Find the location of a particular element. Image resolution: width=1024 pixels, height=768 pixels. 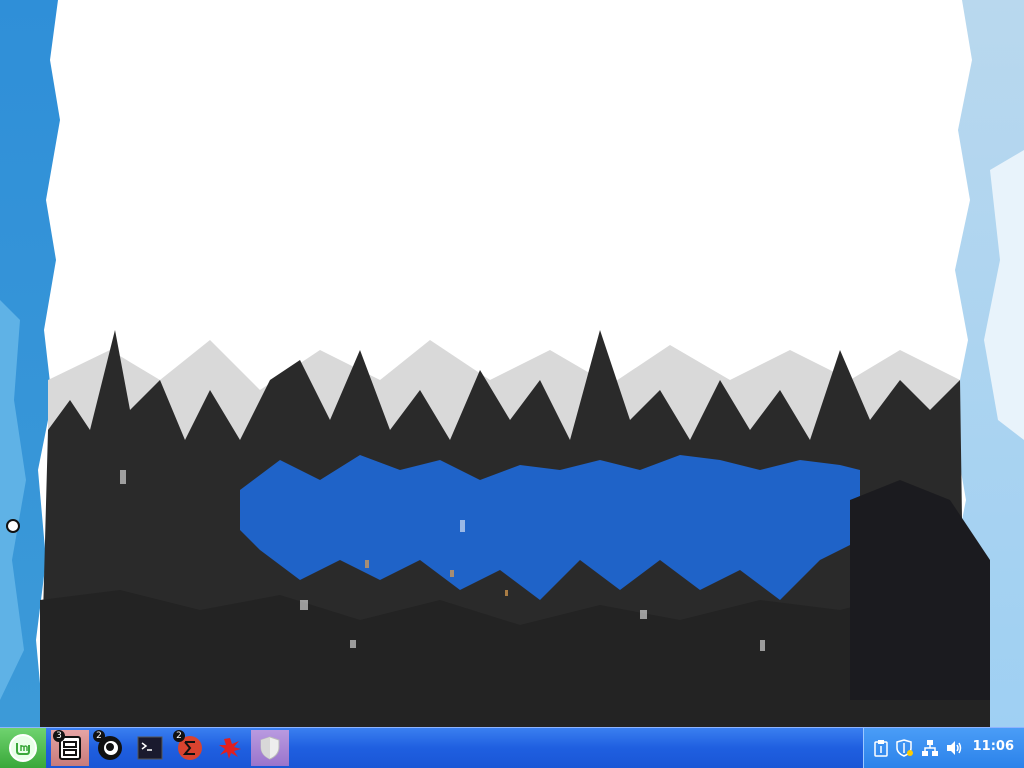

taskbar-app-terminal is located at coordinates (150, 748).